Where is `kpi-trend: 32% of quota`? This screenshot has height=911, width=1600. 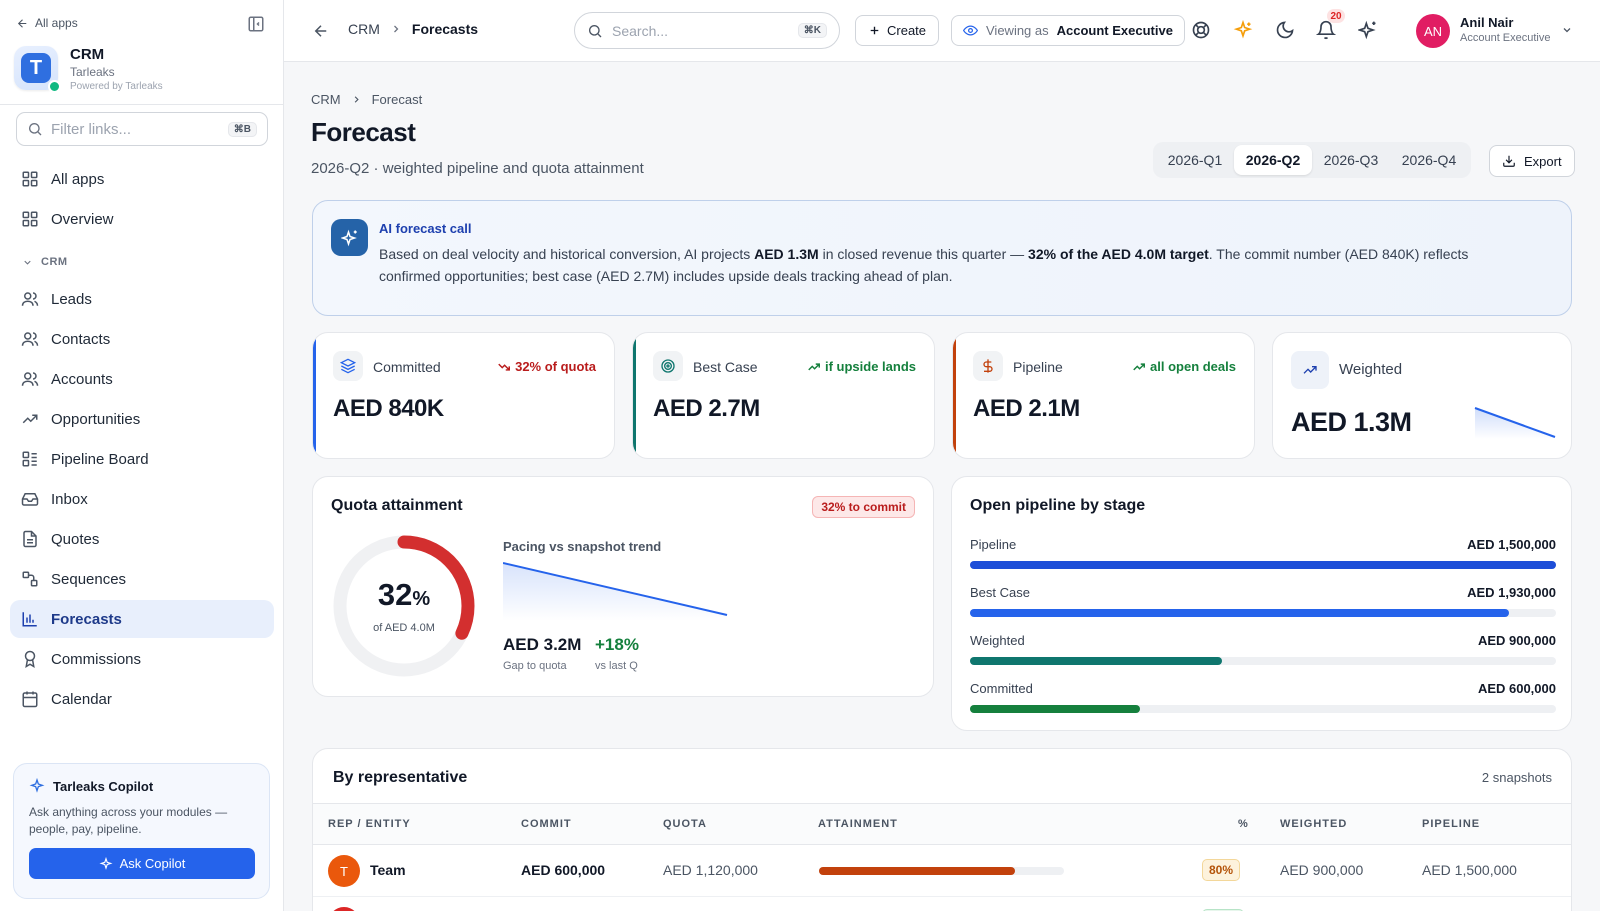 kpi-trend: 32% of quota is located at coordinates (546, 366).